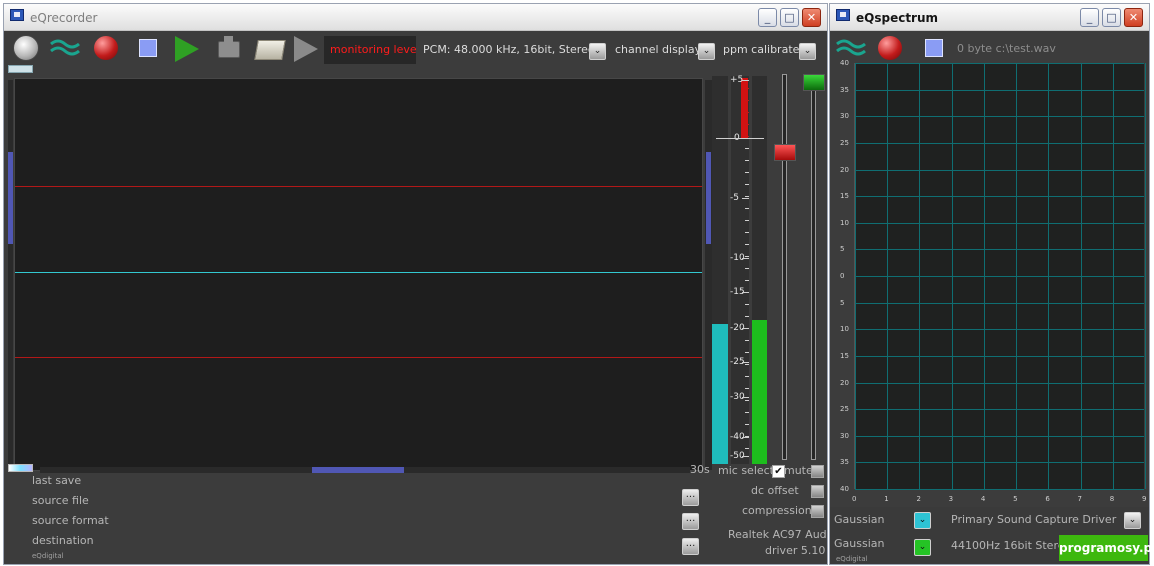 The height and width of the screenshot is (566, 1154). I want to click on channel-display-label: channel display, so click(655, 50).